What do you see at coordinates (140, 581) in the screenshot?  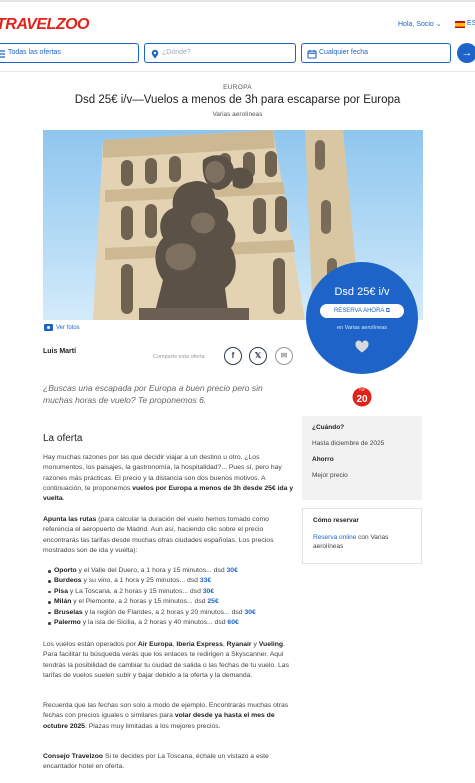 I see `route-detail: y su vino, a 1 hora y 25 minutos... dsd` at bounding box center [140, 581].